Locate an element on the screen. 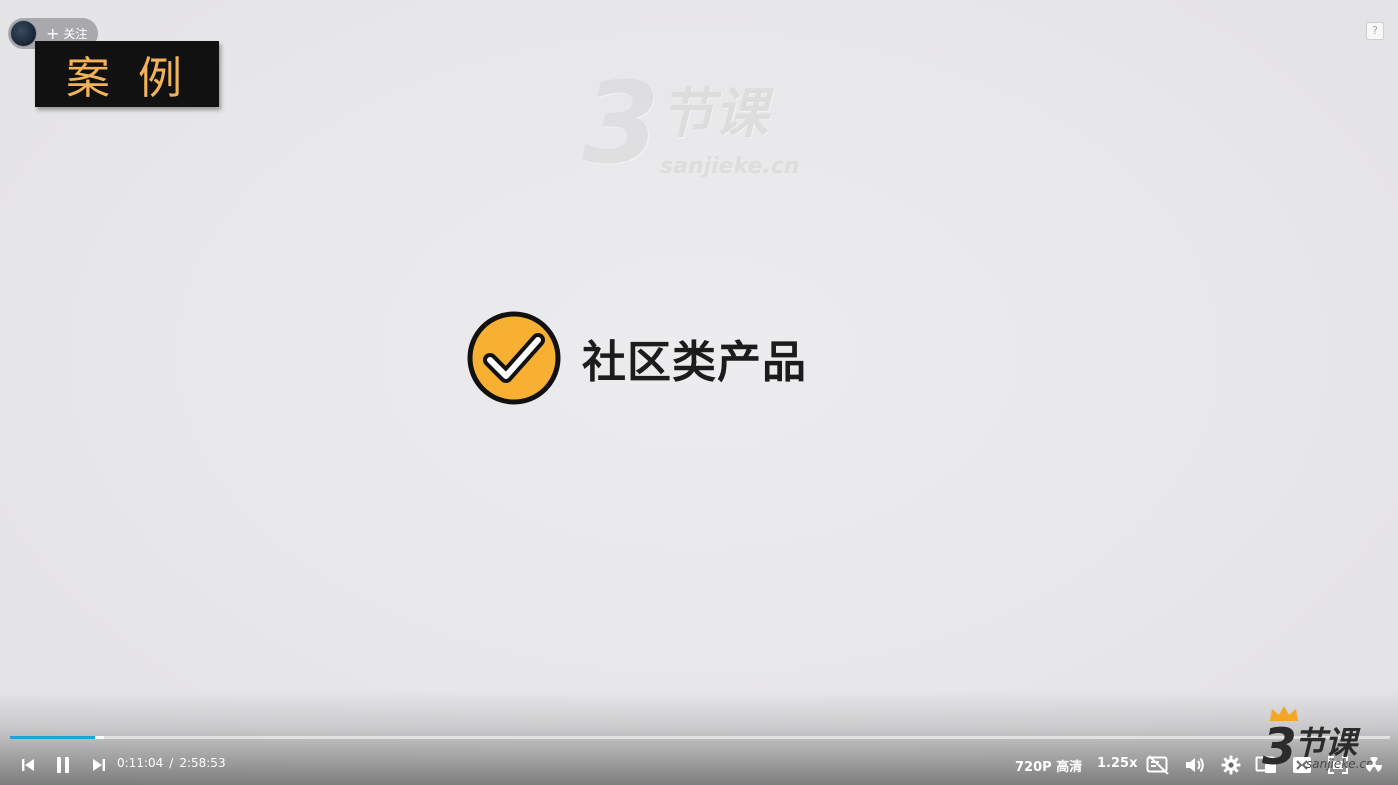  brand-digit: 3 is located at coordinates (1279, 747).